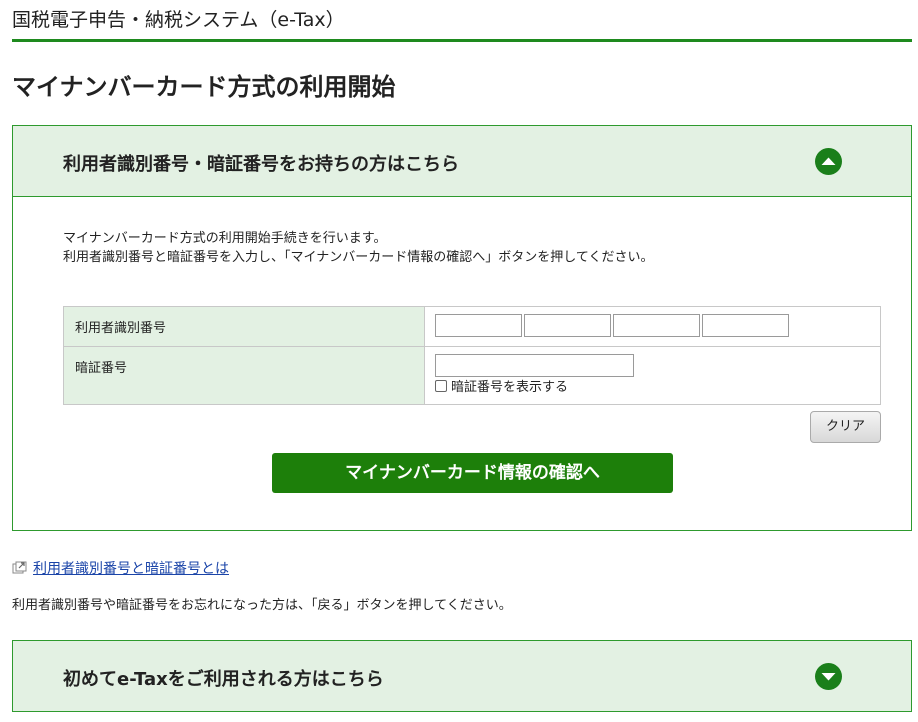  Describe the element at coordinates (441, 386) in the screenshot. I see `show-password-checkbox` at that location.